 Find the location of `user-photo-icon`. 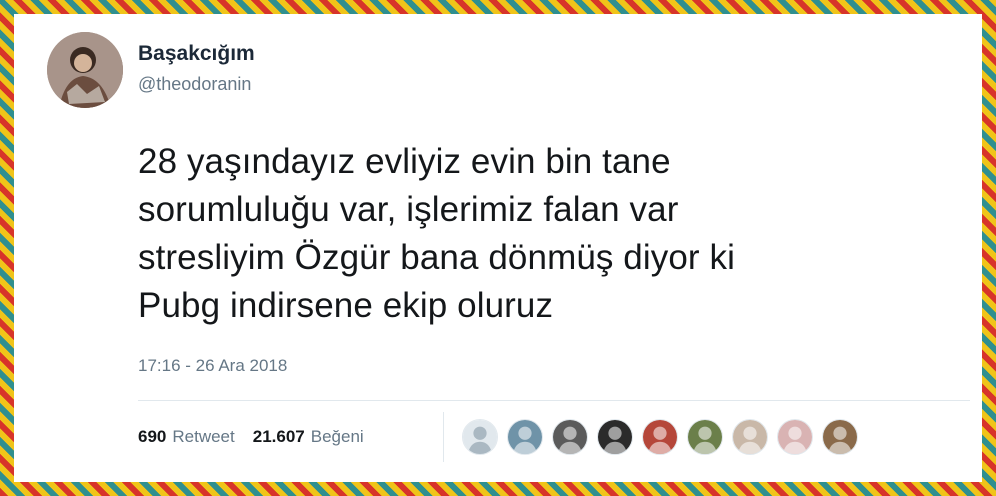

user-photo-icon is located at coordinates (85, 70).